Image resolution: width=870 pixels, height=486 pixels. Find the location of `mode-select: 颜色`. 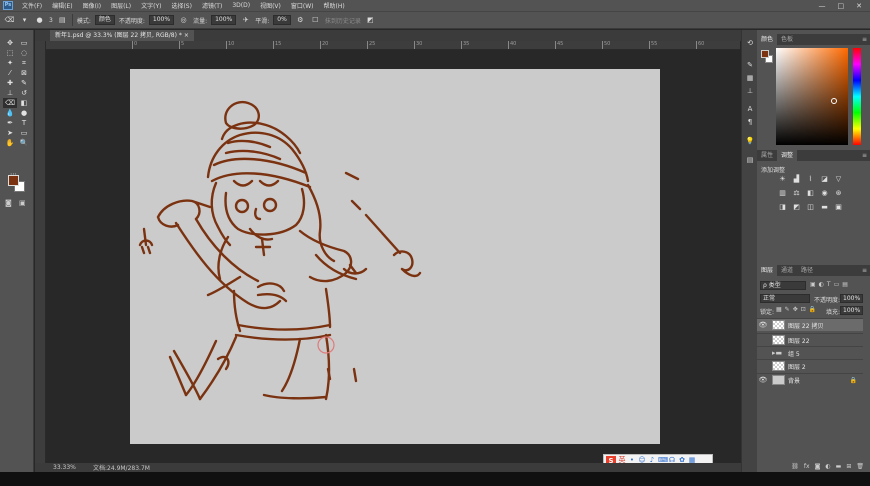

mode-select: 颜色 is located at coordinates (104, 20).